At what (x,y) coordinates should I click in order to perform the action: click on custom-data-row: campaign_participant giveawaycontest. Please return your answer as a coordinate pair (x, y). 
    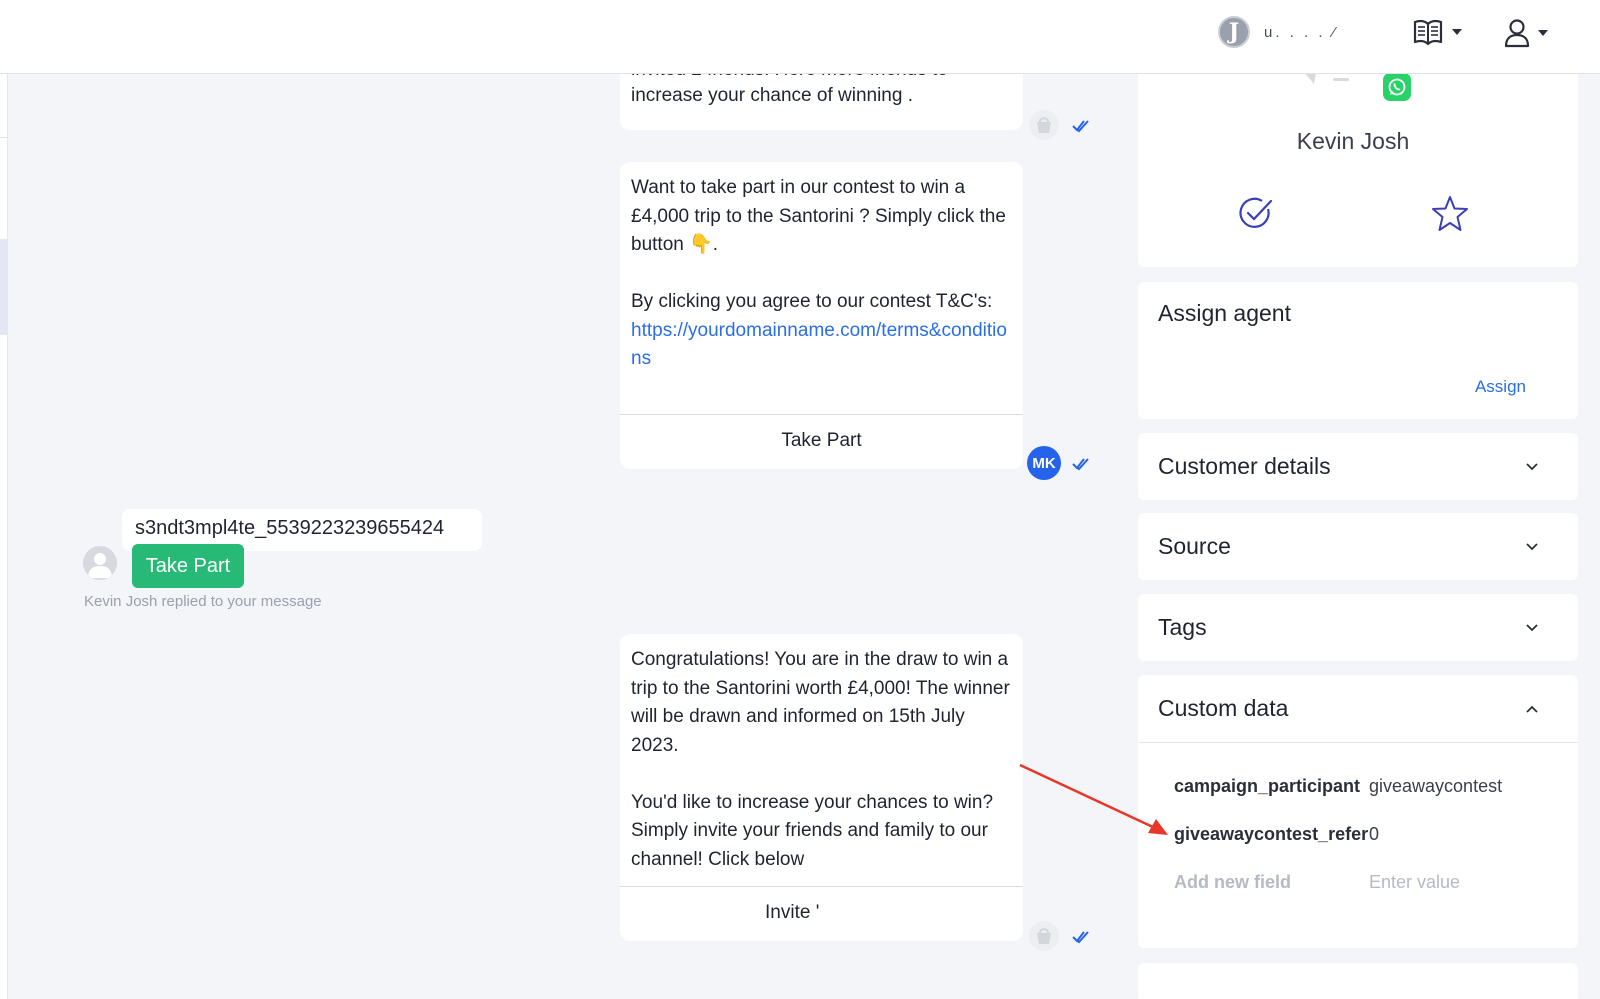
    Looking at the image, I should click on (1338, 786).